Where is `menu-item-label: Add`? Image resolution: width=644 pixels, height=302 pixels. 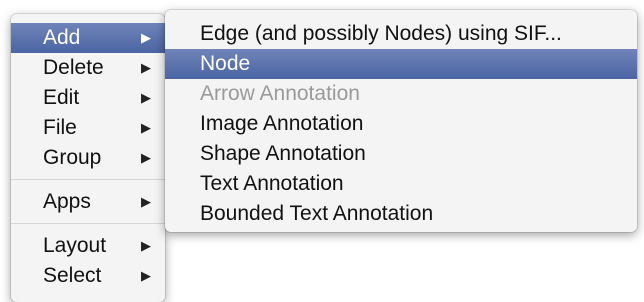
menu-item-label: Add is located at coordinates (62, 37).